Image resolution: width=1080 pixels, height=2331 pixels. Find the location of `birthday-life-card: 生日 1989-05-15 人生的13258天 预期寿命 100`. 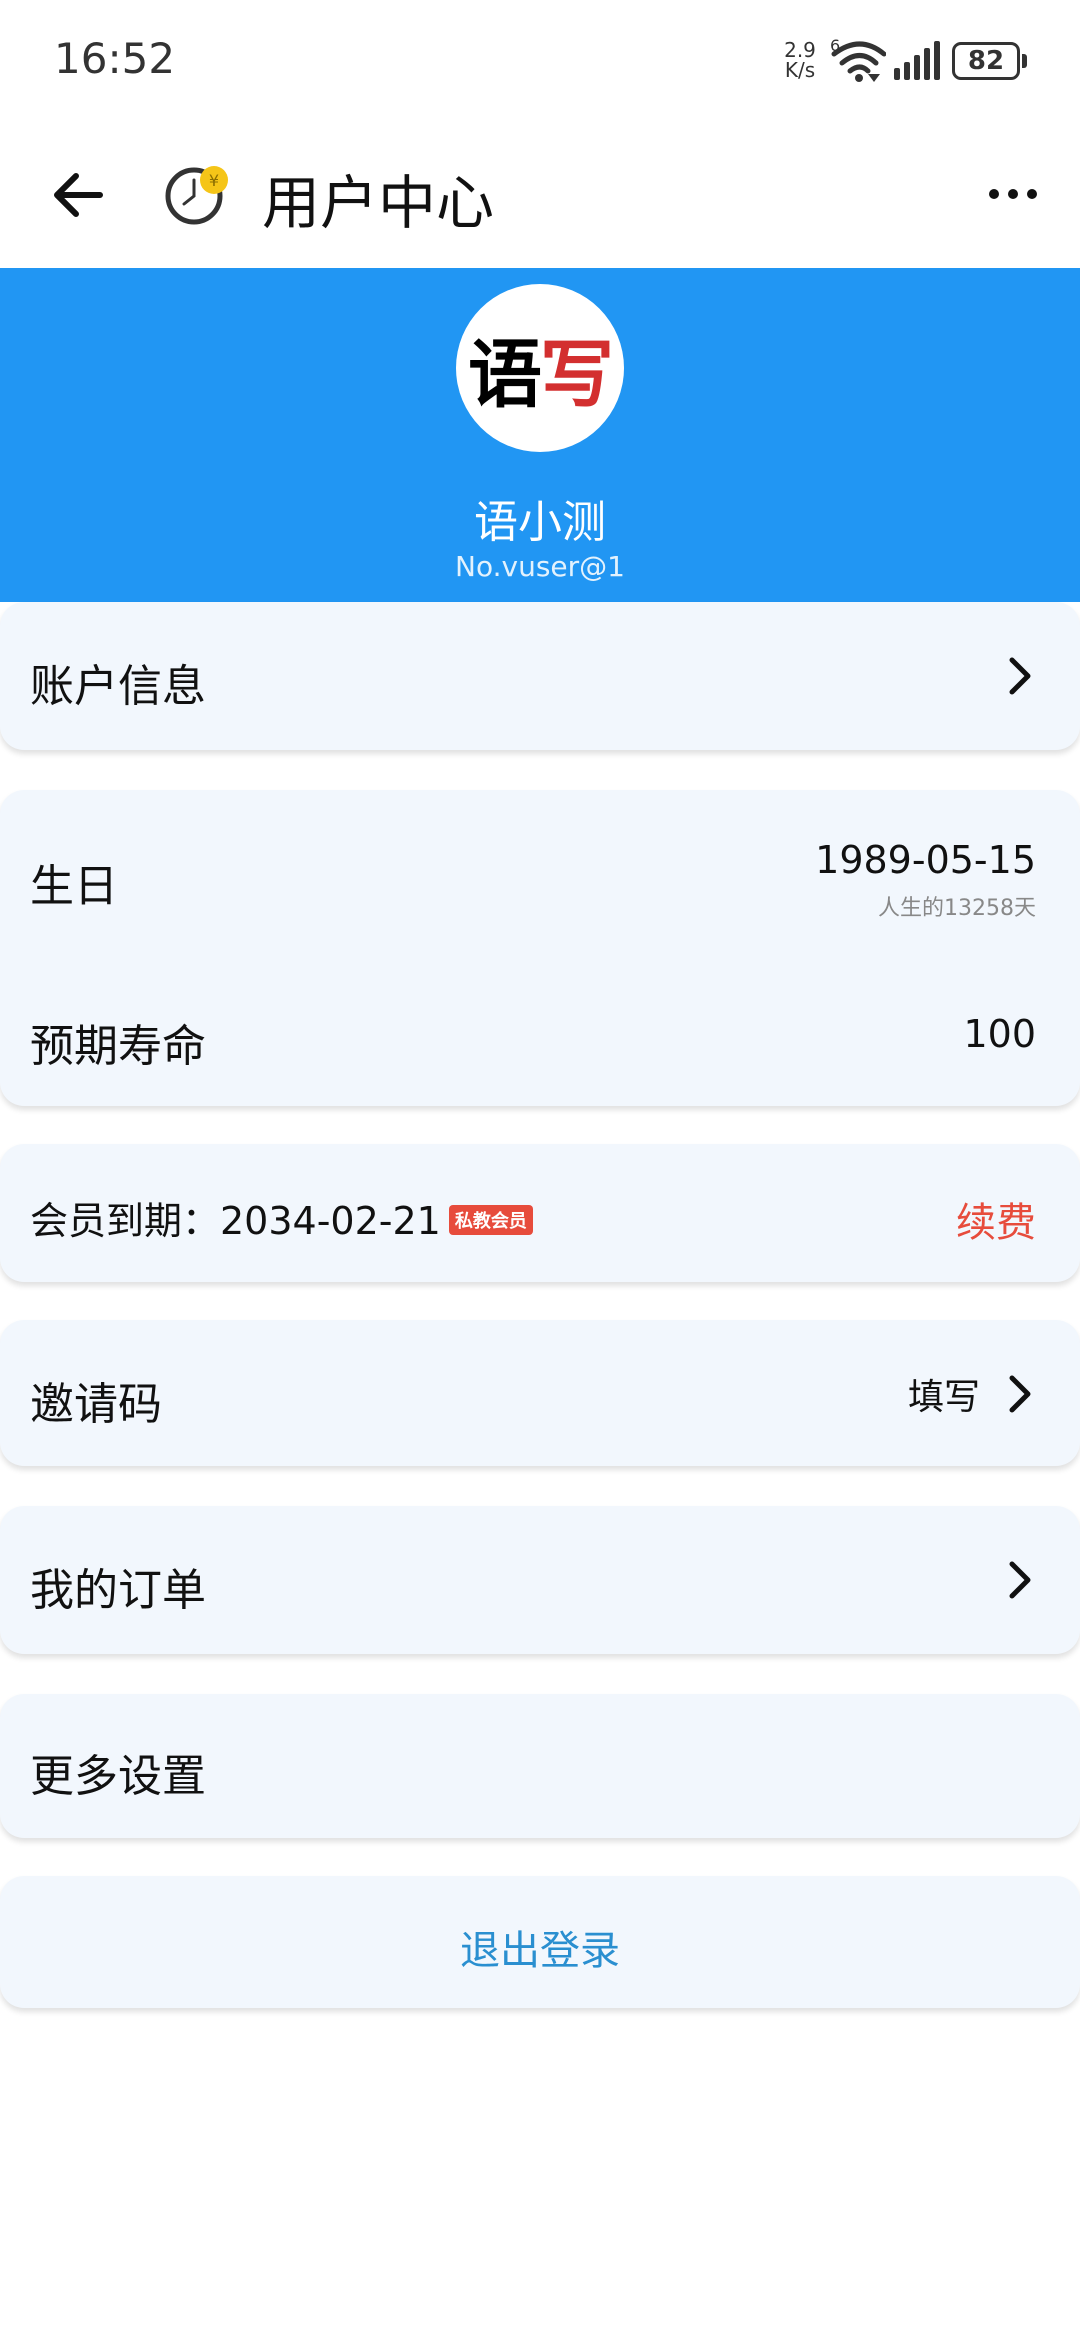

birthday-life-card: 生日 1989-05-15 人生的13258天 预期寿命 100 is located at coordinates (540, 948).